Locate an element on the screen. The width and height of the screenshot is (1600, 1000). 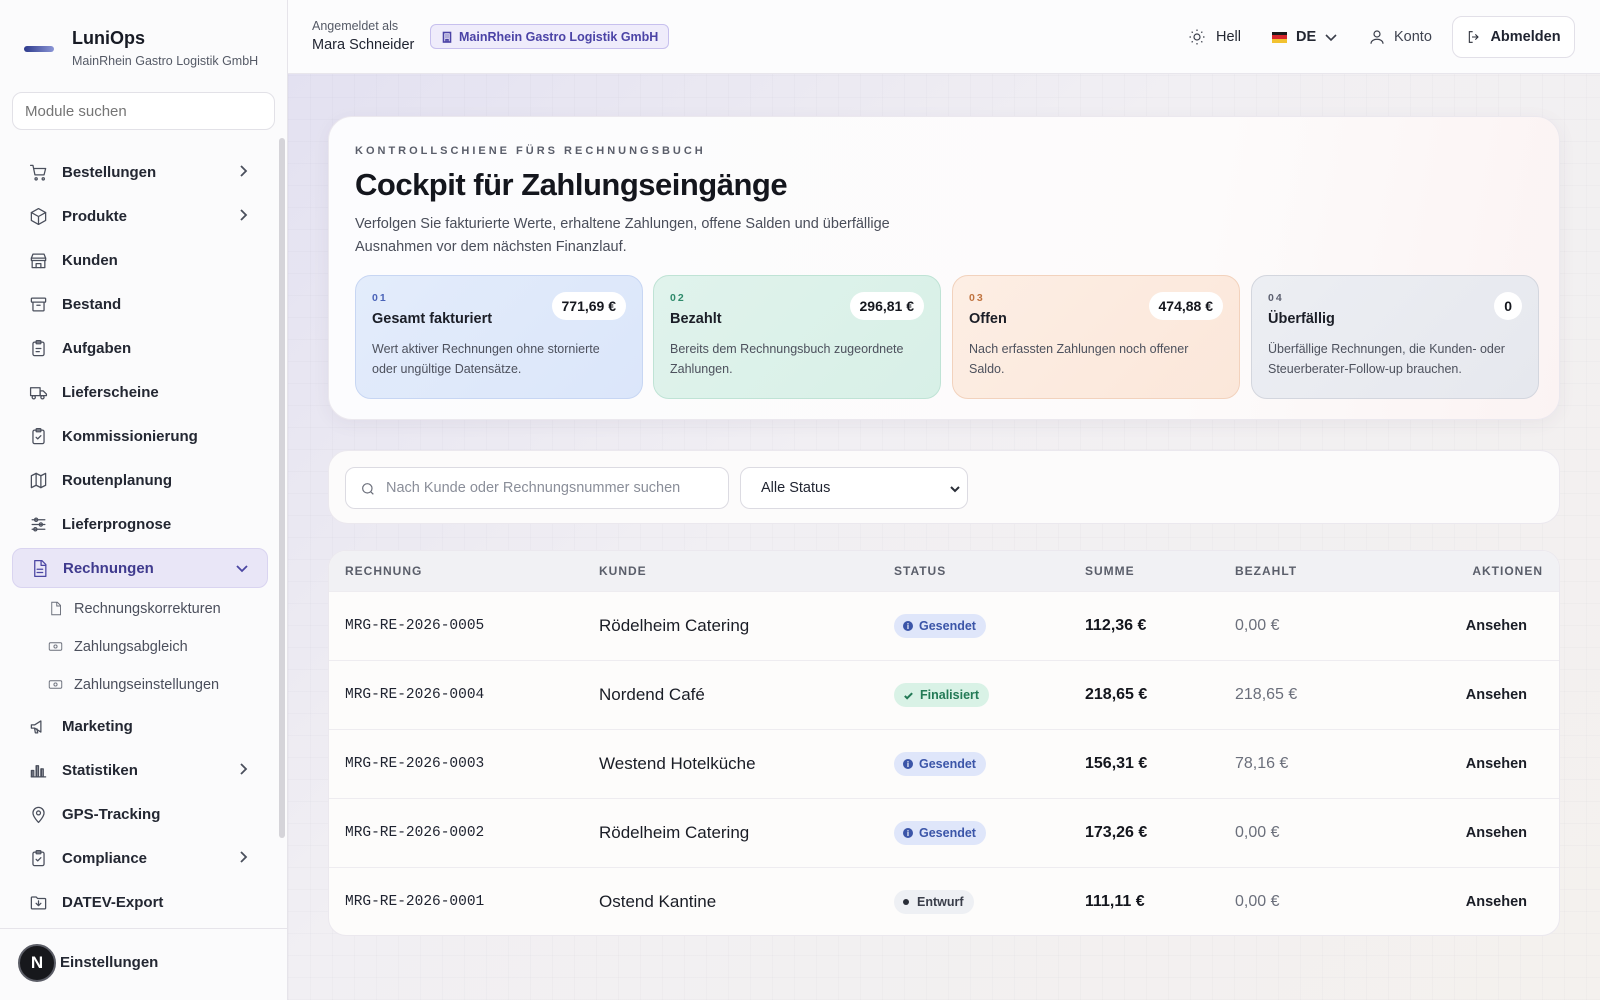
filter-bar: Alle Status is located at coordinates (944, 487).